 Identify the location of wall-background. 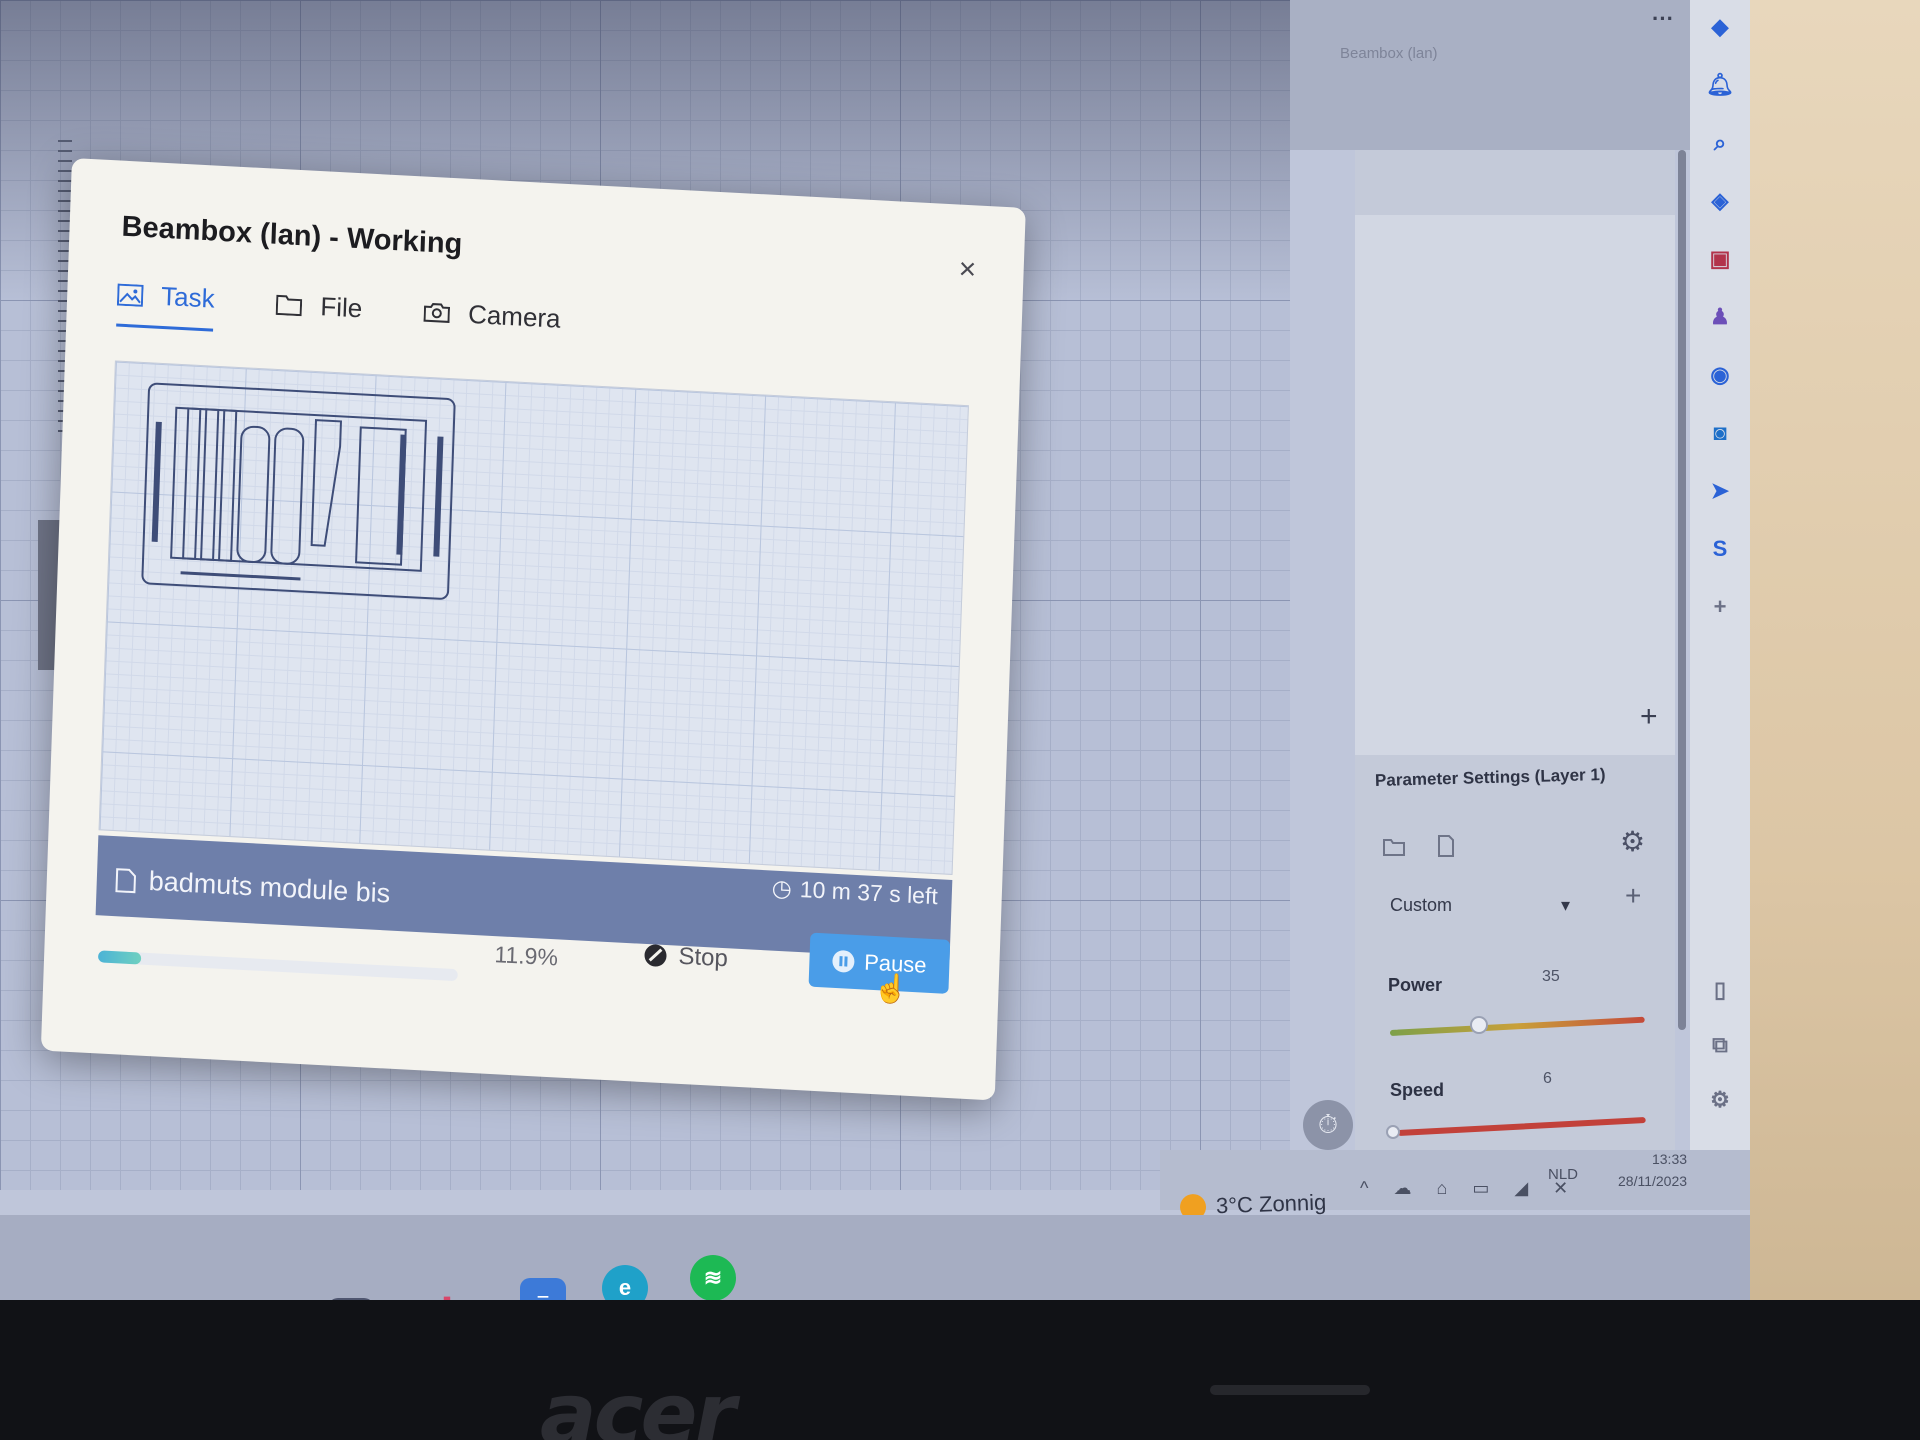
(1835, 720).